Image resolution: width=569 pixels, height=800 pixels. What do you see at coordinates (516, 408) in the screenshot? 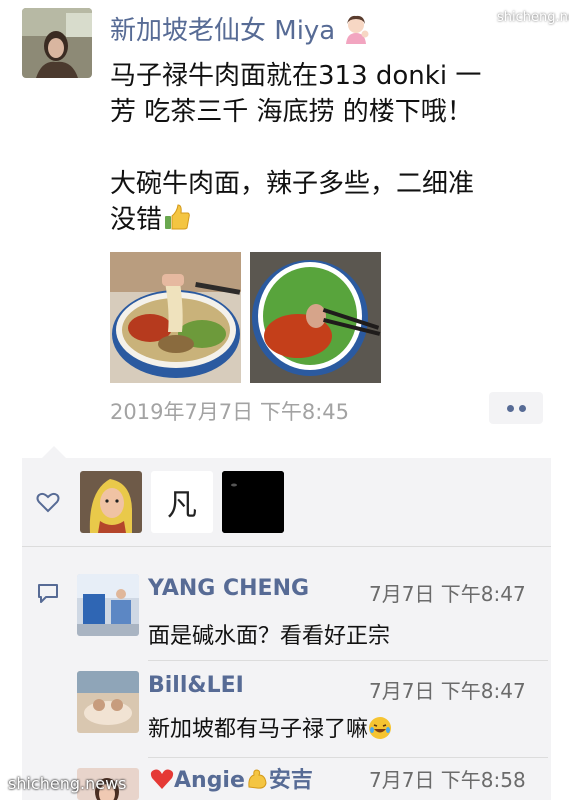
I see `more-actions-button` at bounding box center [516, 408].